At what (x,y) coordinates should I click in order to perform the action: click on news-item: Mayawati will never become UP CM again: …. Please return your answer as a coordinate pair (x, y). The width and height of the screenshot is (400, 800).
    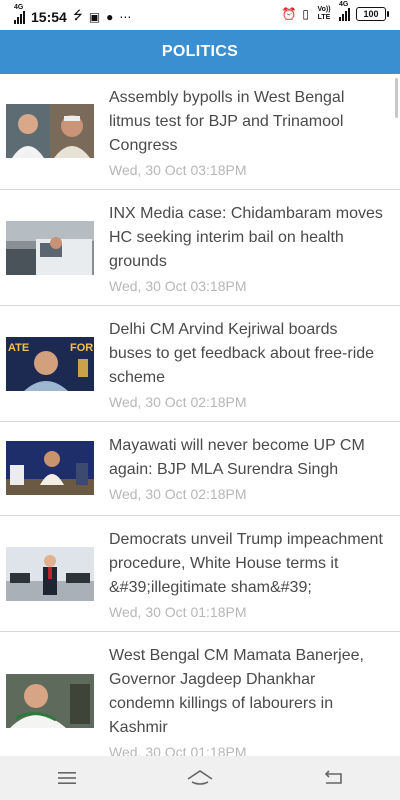
    Looking at the image, I should click on (200, 469).